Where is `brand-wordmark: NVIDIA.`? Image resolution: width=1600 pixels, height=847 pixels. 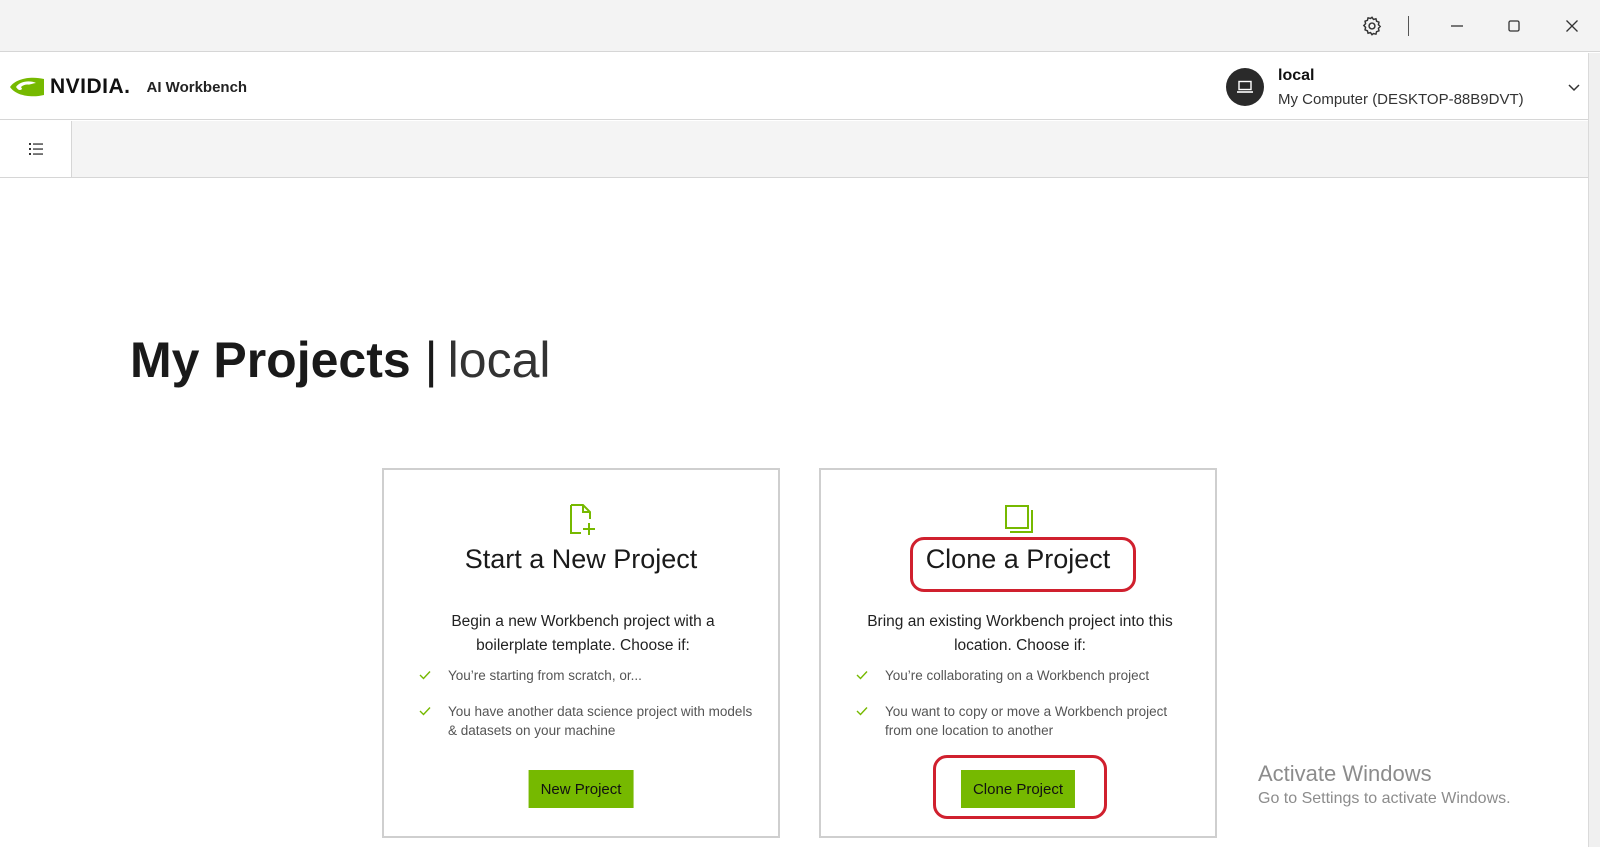 brand-wordmark: NVIDIA. is located at coordinates (90, 86).